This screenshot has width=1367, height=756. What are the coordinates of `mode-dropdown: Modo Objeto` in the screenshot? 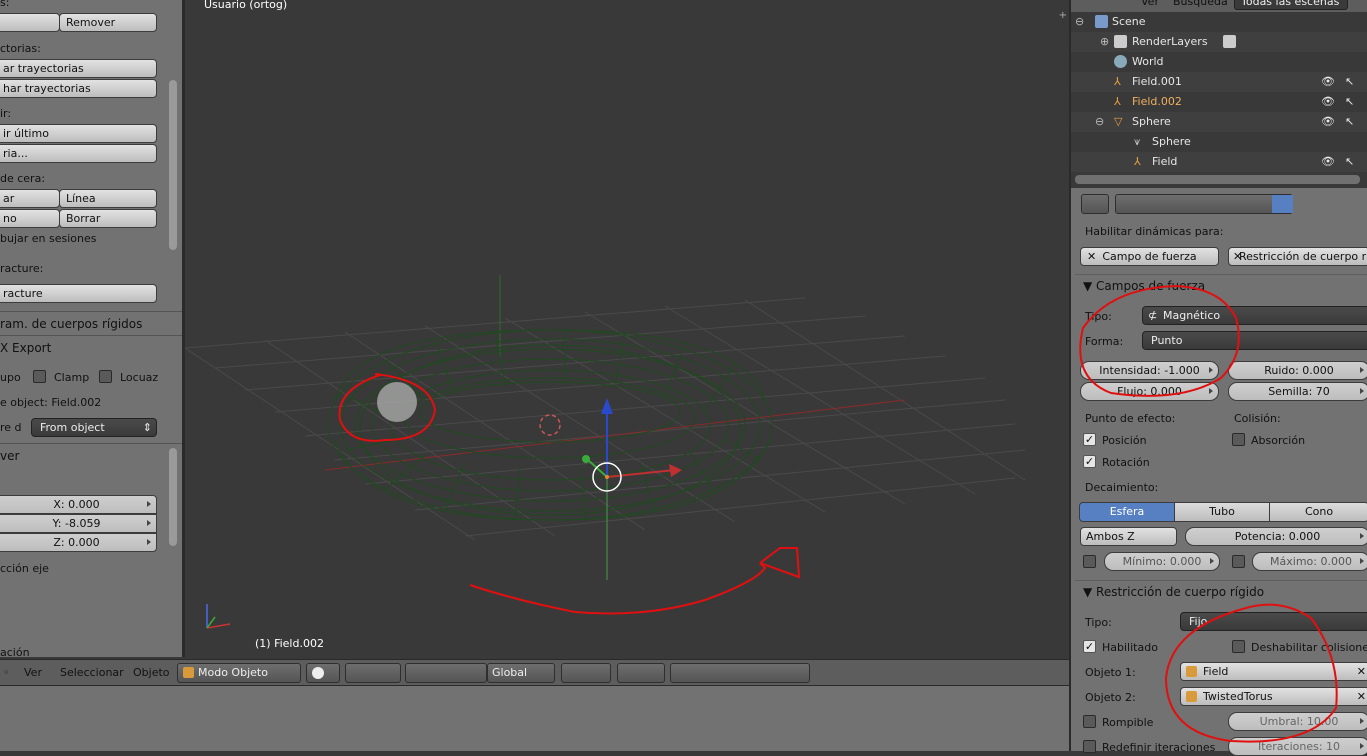 It's located at (239, 673).